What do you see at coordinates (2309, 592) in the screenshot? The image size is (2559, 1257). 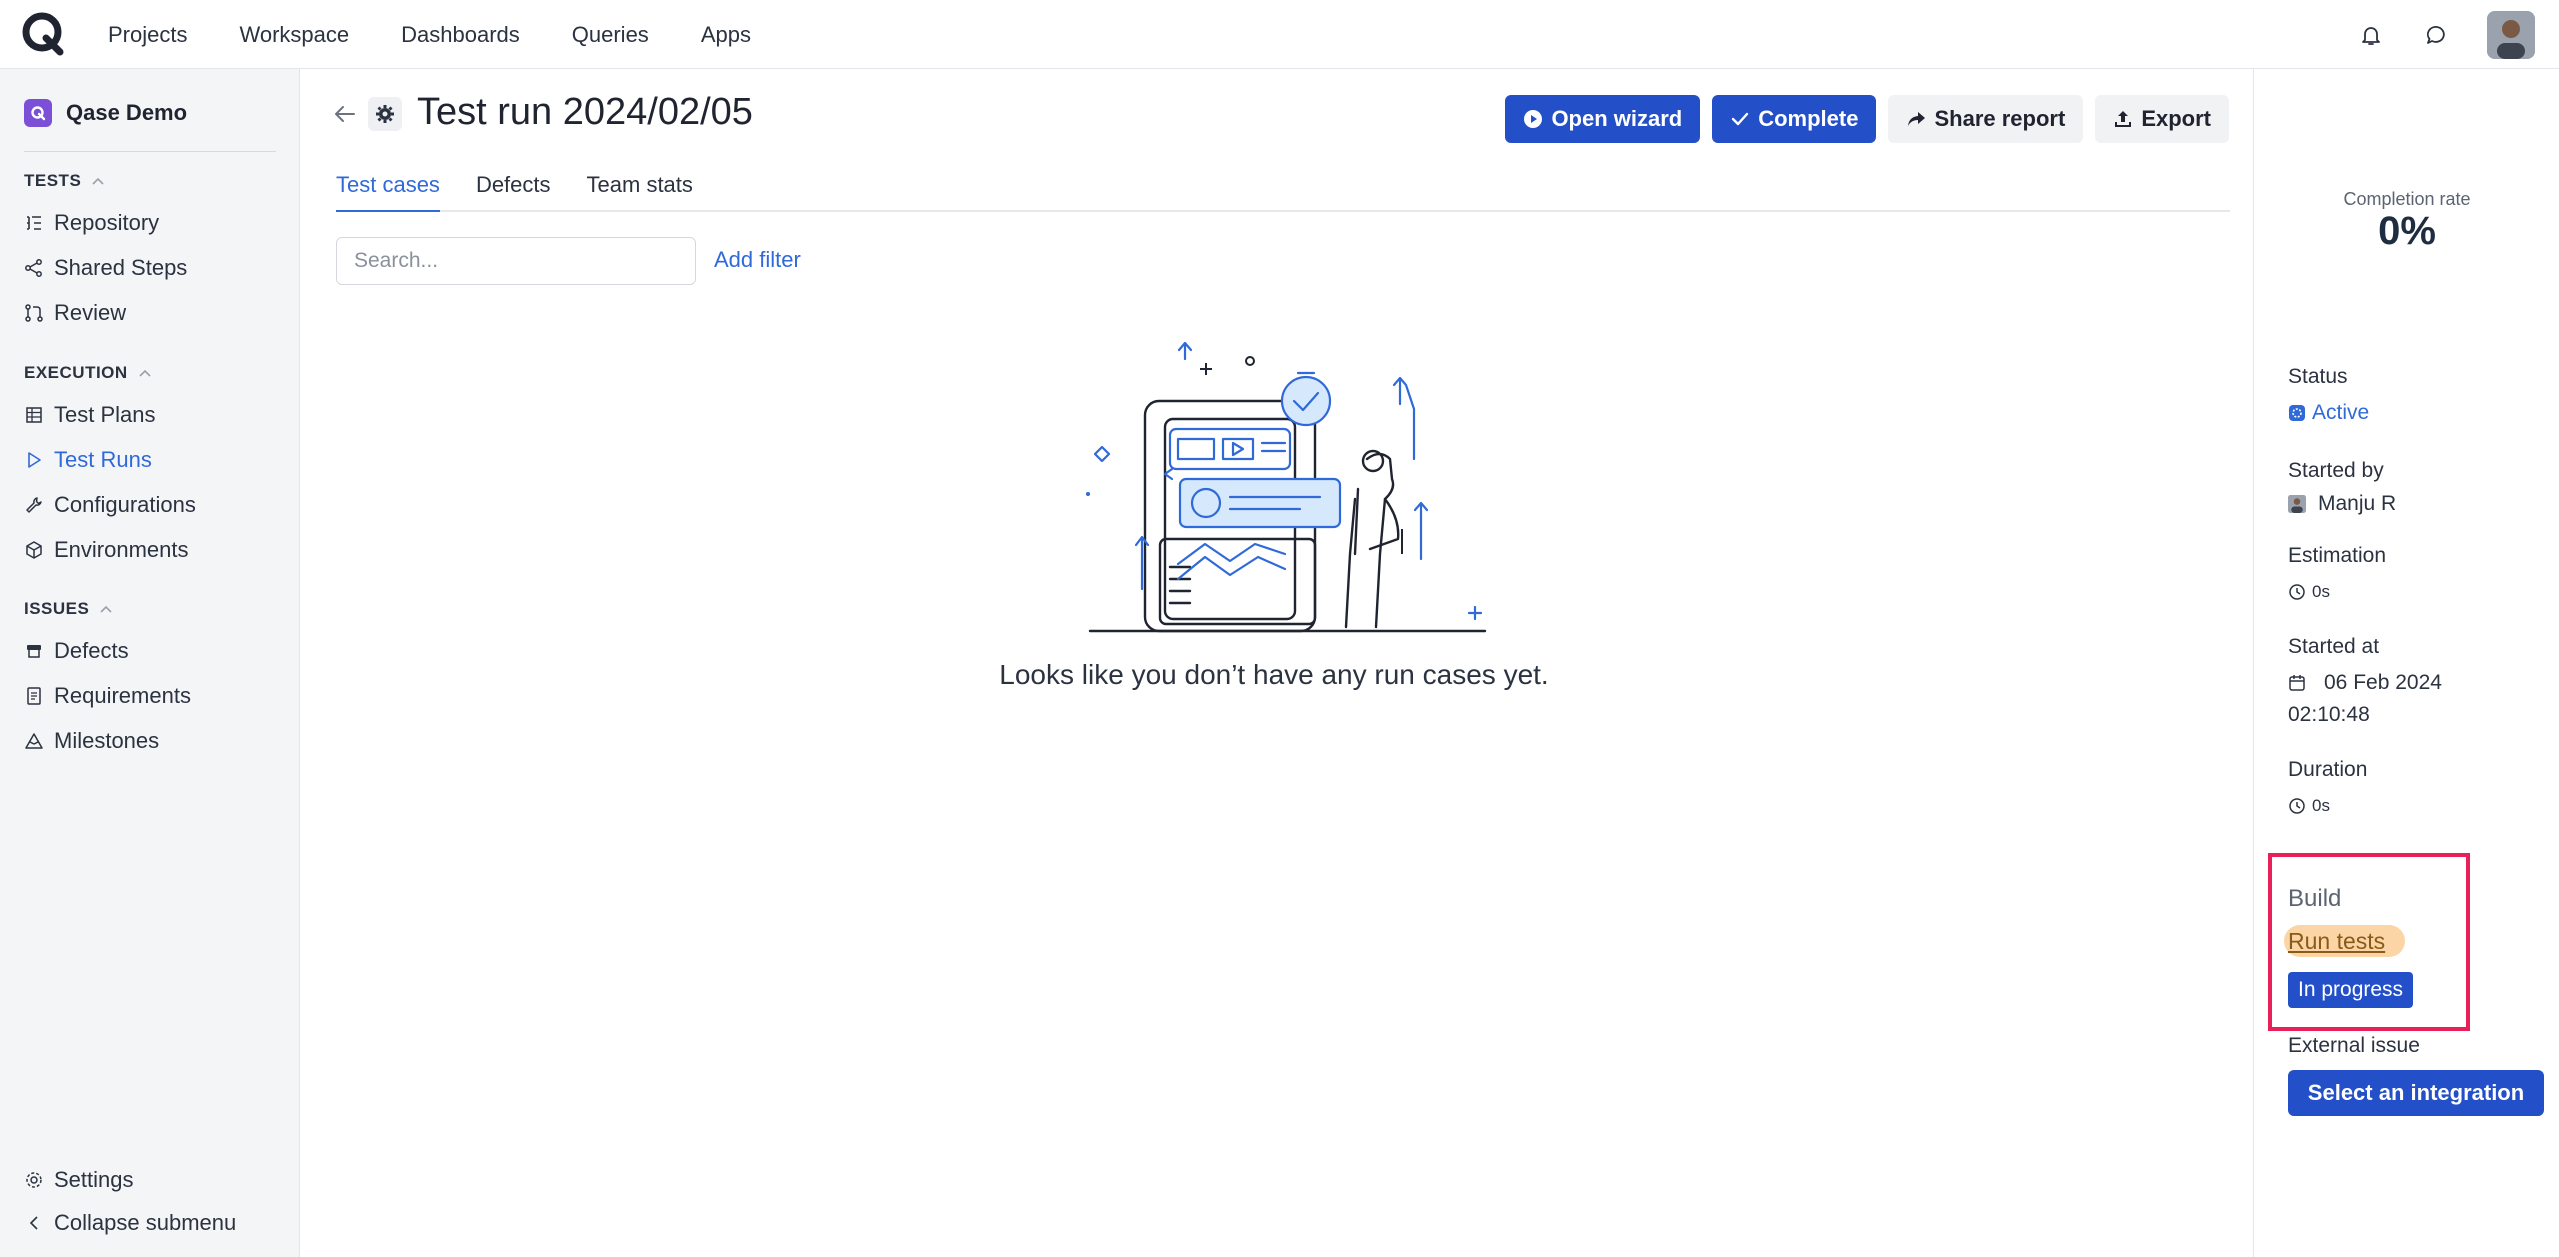 I see `estimation-value: 0s` at bounding box center [2309, 592].